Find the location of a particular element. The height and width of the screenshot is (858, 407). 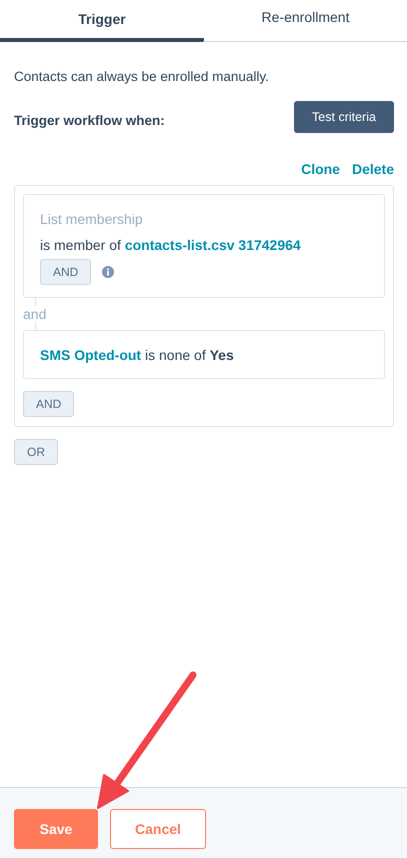

condition-text: is member of contacts-list.csv 31742964 is located at coordinates (171, 245).